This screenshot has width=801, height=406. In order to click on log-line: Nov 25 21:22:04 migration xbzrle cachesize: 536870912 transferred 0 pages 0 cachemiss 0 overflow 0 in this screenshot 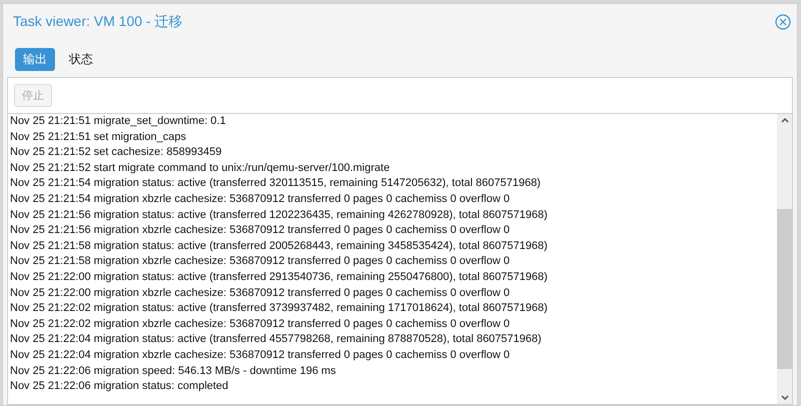, I will do `click(260, 355)`.